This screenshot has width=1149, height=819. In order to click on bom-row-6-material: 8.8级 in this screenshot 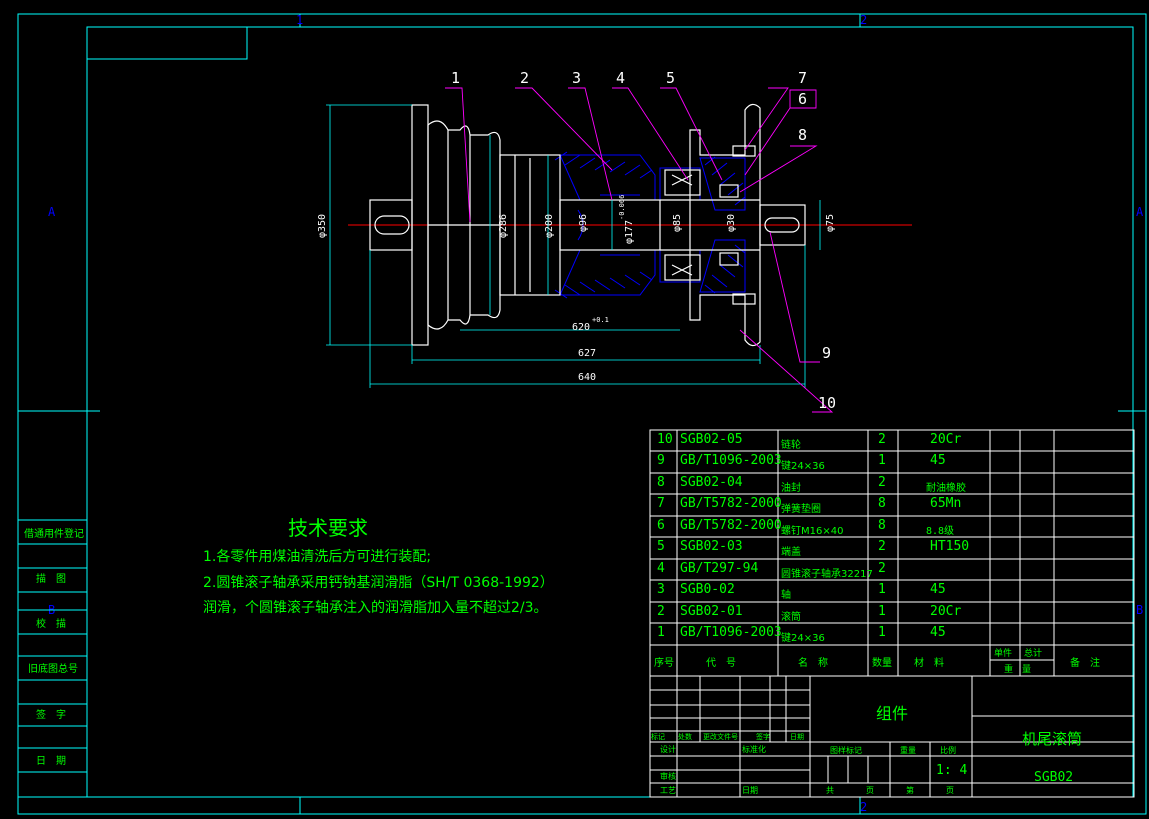, I will do `click(940, 531)`.